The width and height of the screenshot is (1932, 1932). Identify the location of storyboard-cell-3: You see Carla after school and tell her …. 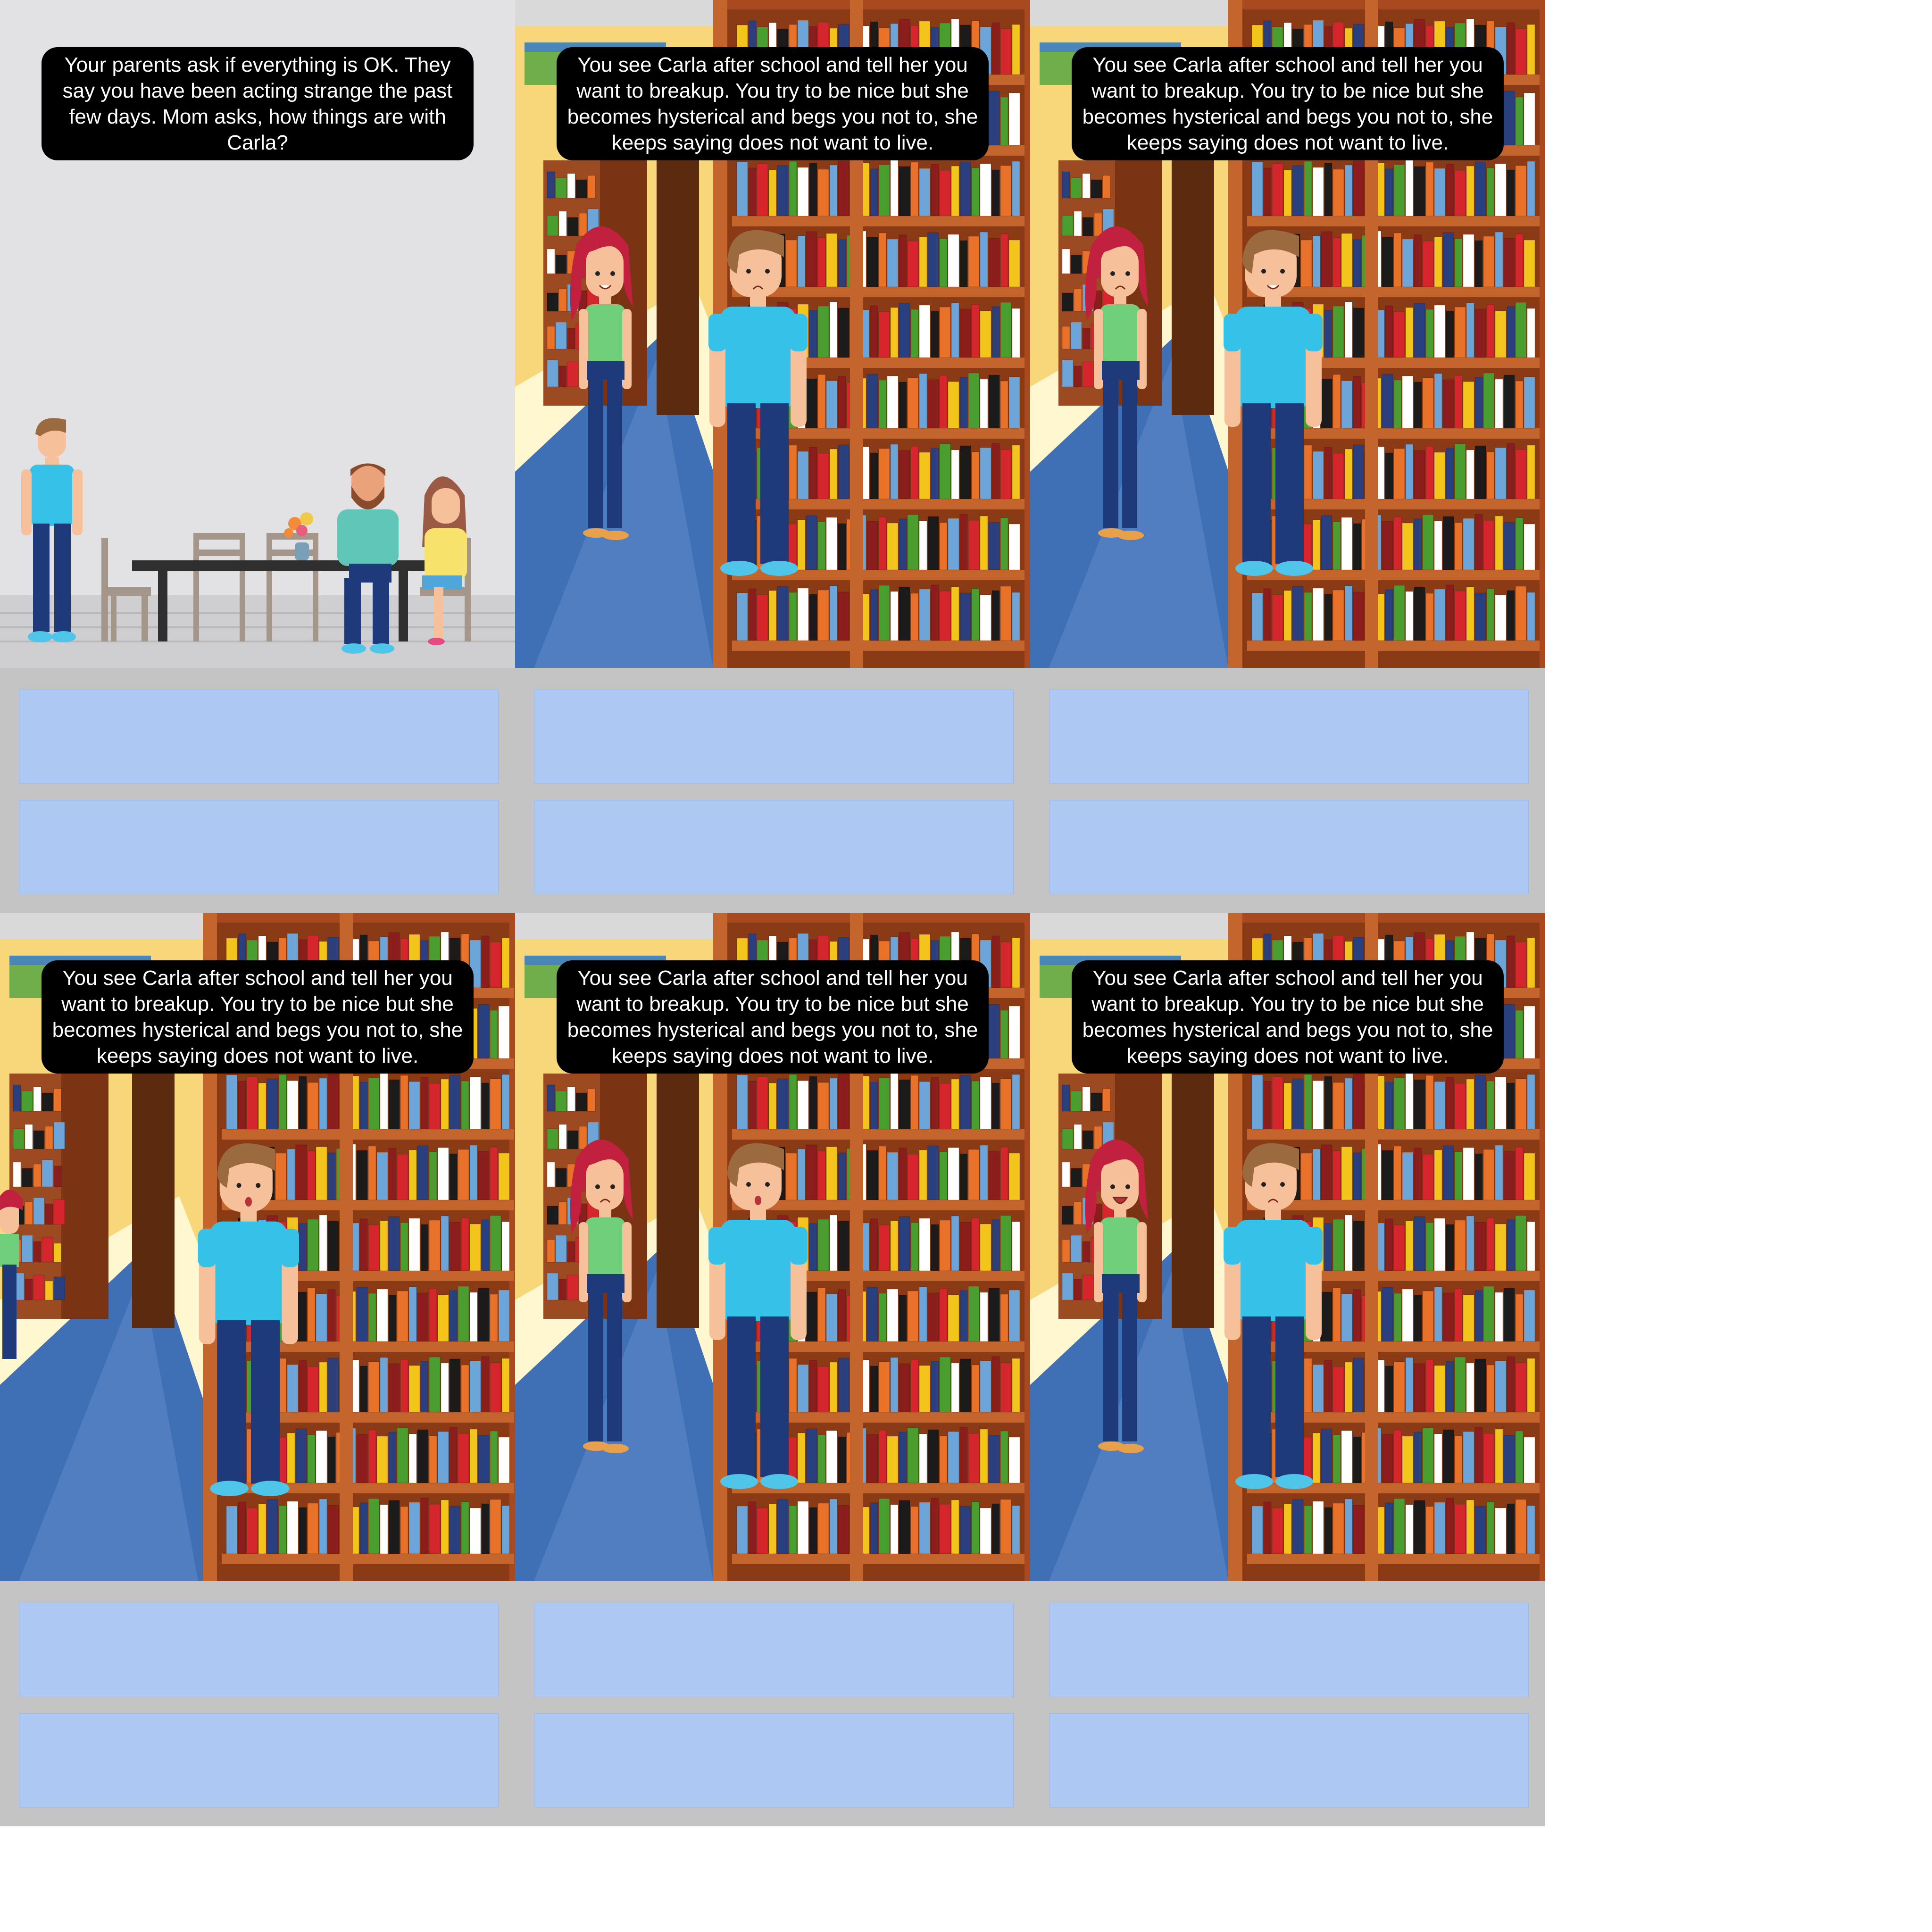
(1287, 456).